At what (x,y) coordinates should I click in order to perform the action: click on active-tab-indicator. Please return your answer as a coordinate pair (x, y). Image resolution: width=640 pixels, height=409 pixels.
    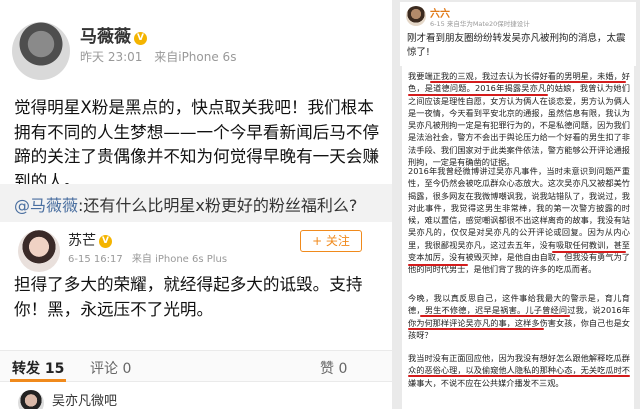
    Looking at the image, I should click on (38, 380).